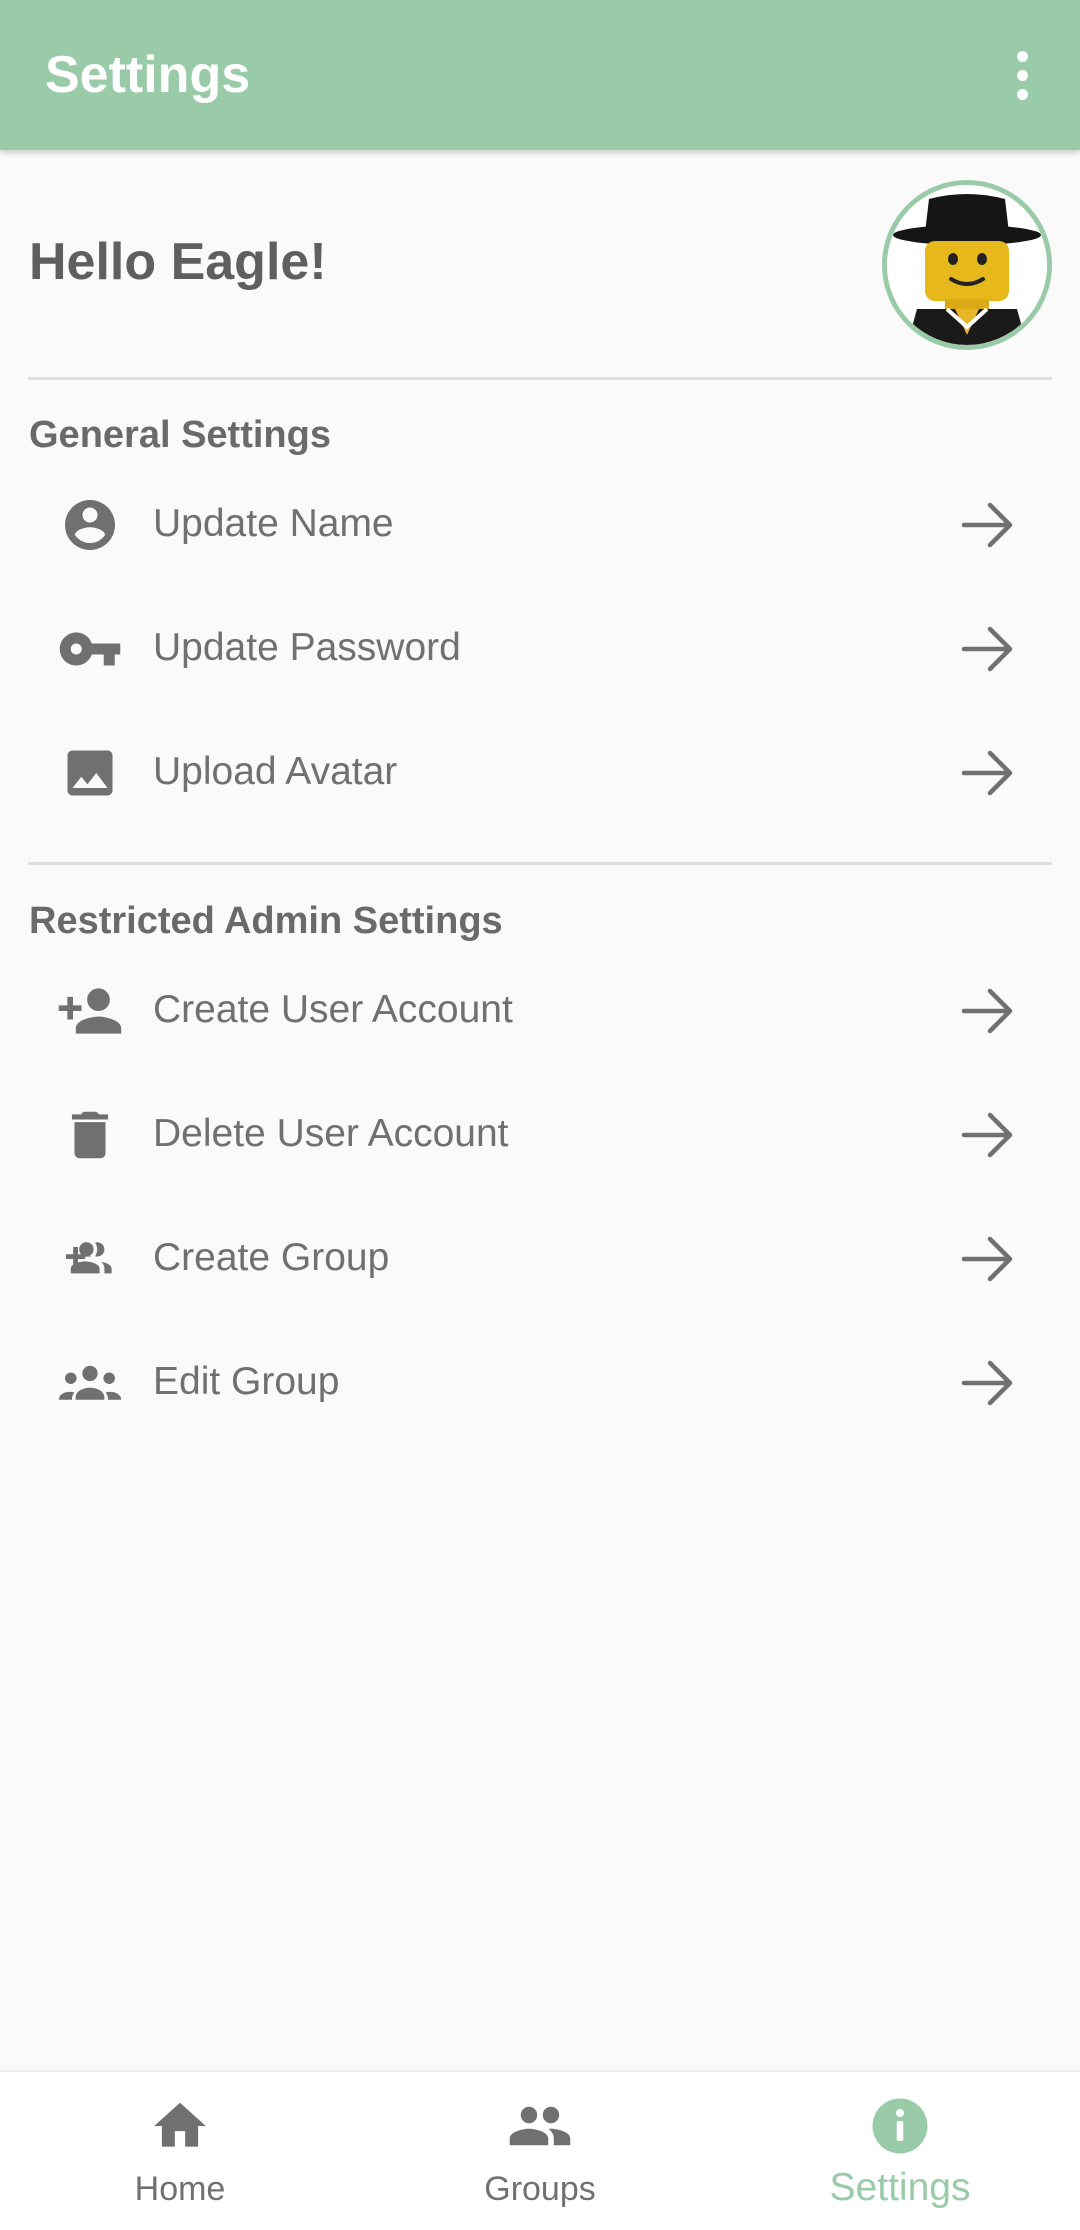 This screenshot has height=2230, width=1080. Describe the element at coordinates (271, 1257) in the screenshot. I see `create-group-label: Create Group` at that location.